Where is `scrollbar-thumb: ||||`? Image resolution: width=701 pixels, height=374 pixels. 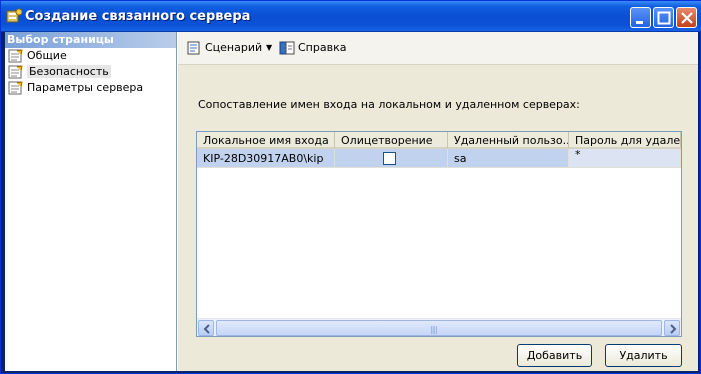
scrollbar-thumb: |||| is located at coordinates (439, 328).